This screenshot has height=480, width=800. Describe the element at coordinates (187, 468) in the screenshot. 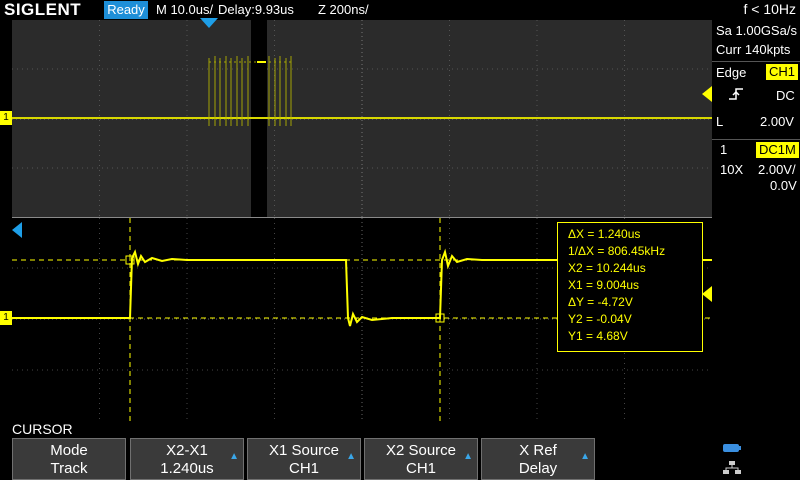

I see `softkey-value: 1.240us` at that location.